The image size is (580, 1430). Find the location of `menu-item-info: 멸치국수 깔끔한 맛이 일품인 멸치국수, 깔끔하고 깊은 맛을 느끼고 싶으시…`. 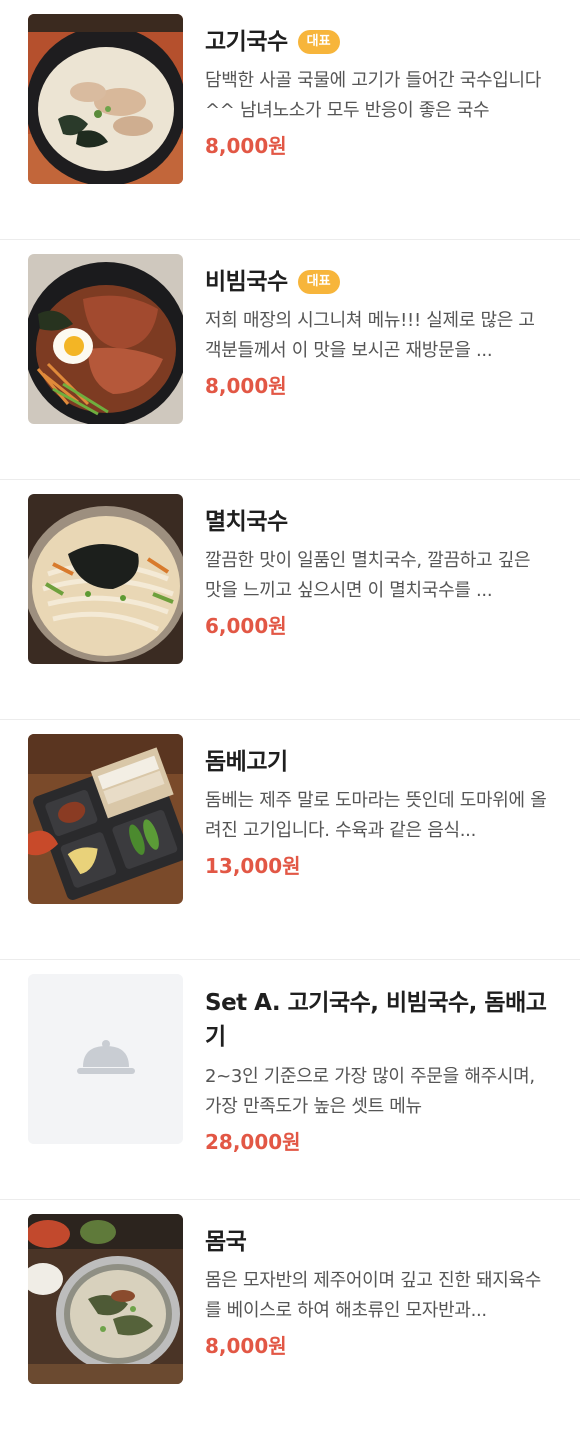

menu-item-info: 멸치국수 깔끔한 맛이 일품인 멸치국수, 깔끔하고 깊은 맛을 느끼고 싶으시… is located at coordinates (380, 573).